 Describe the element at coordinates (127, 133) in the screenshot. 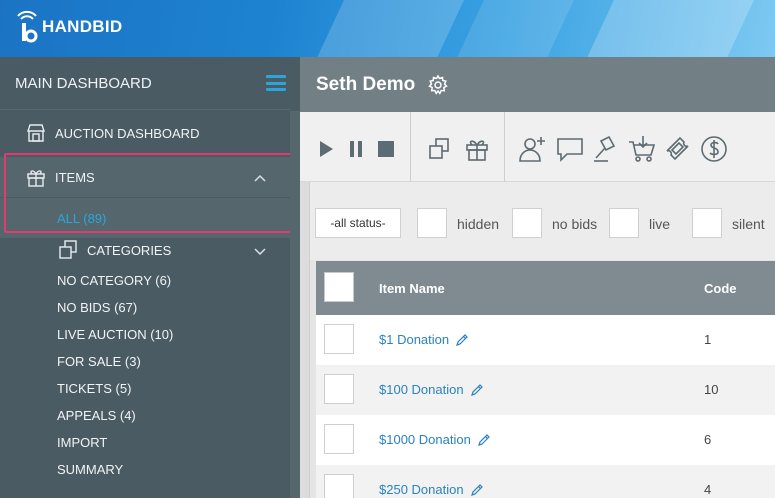

I see `sidebar-item-label: AUCTION DASHBOARD` at that location.